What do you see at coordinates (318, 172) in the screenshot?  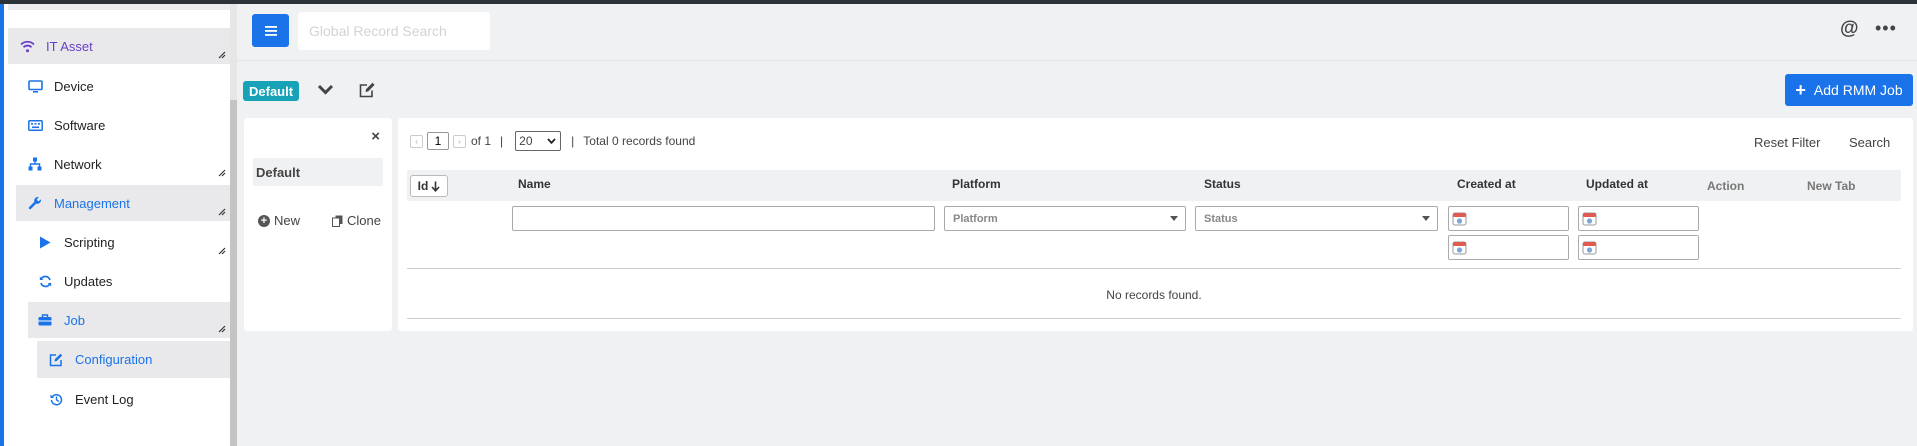 I see `saved-view-default: Default` at bounding box center [318, 172].